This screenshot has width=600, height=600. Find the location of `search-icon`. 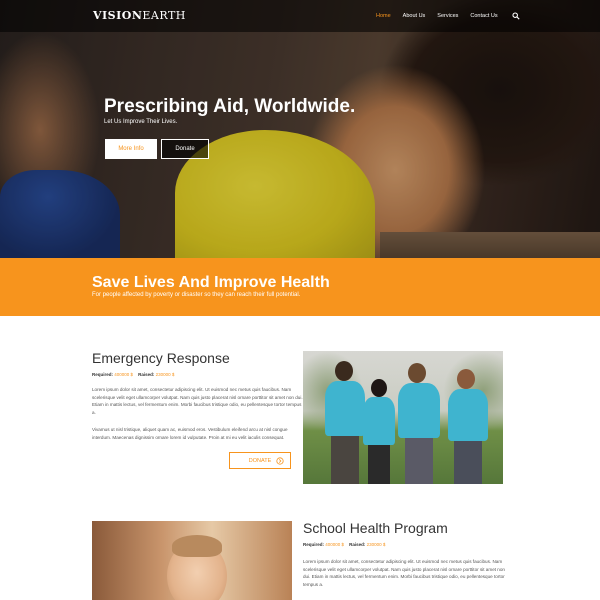

search-icon is located at coordinates (516, 16).